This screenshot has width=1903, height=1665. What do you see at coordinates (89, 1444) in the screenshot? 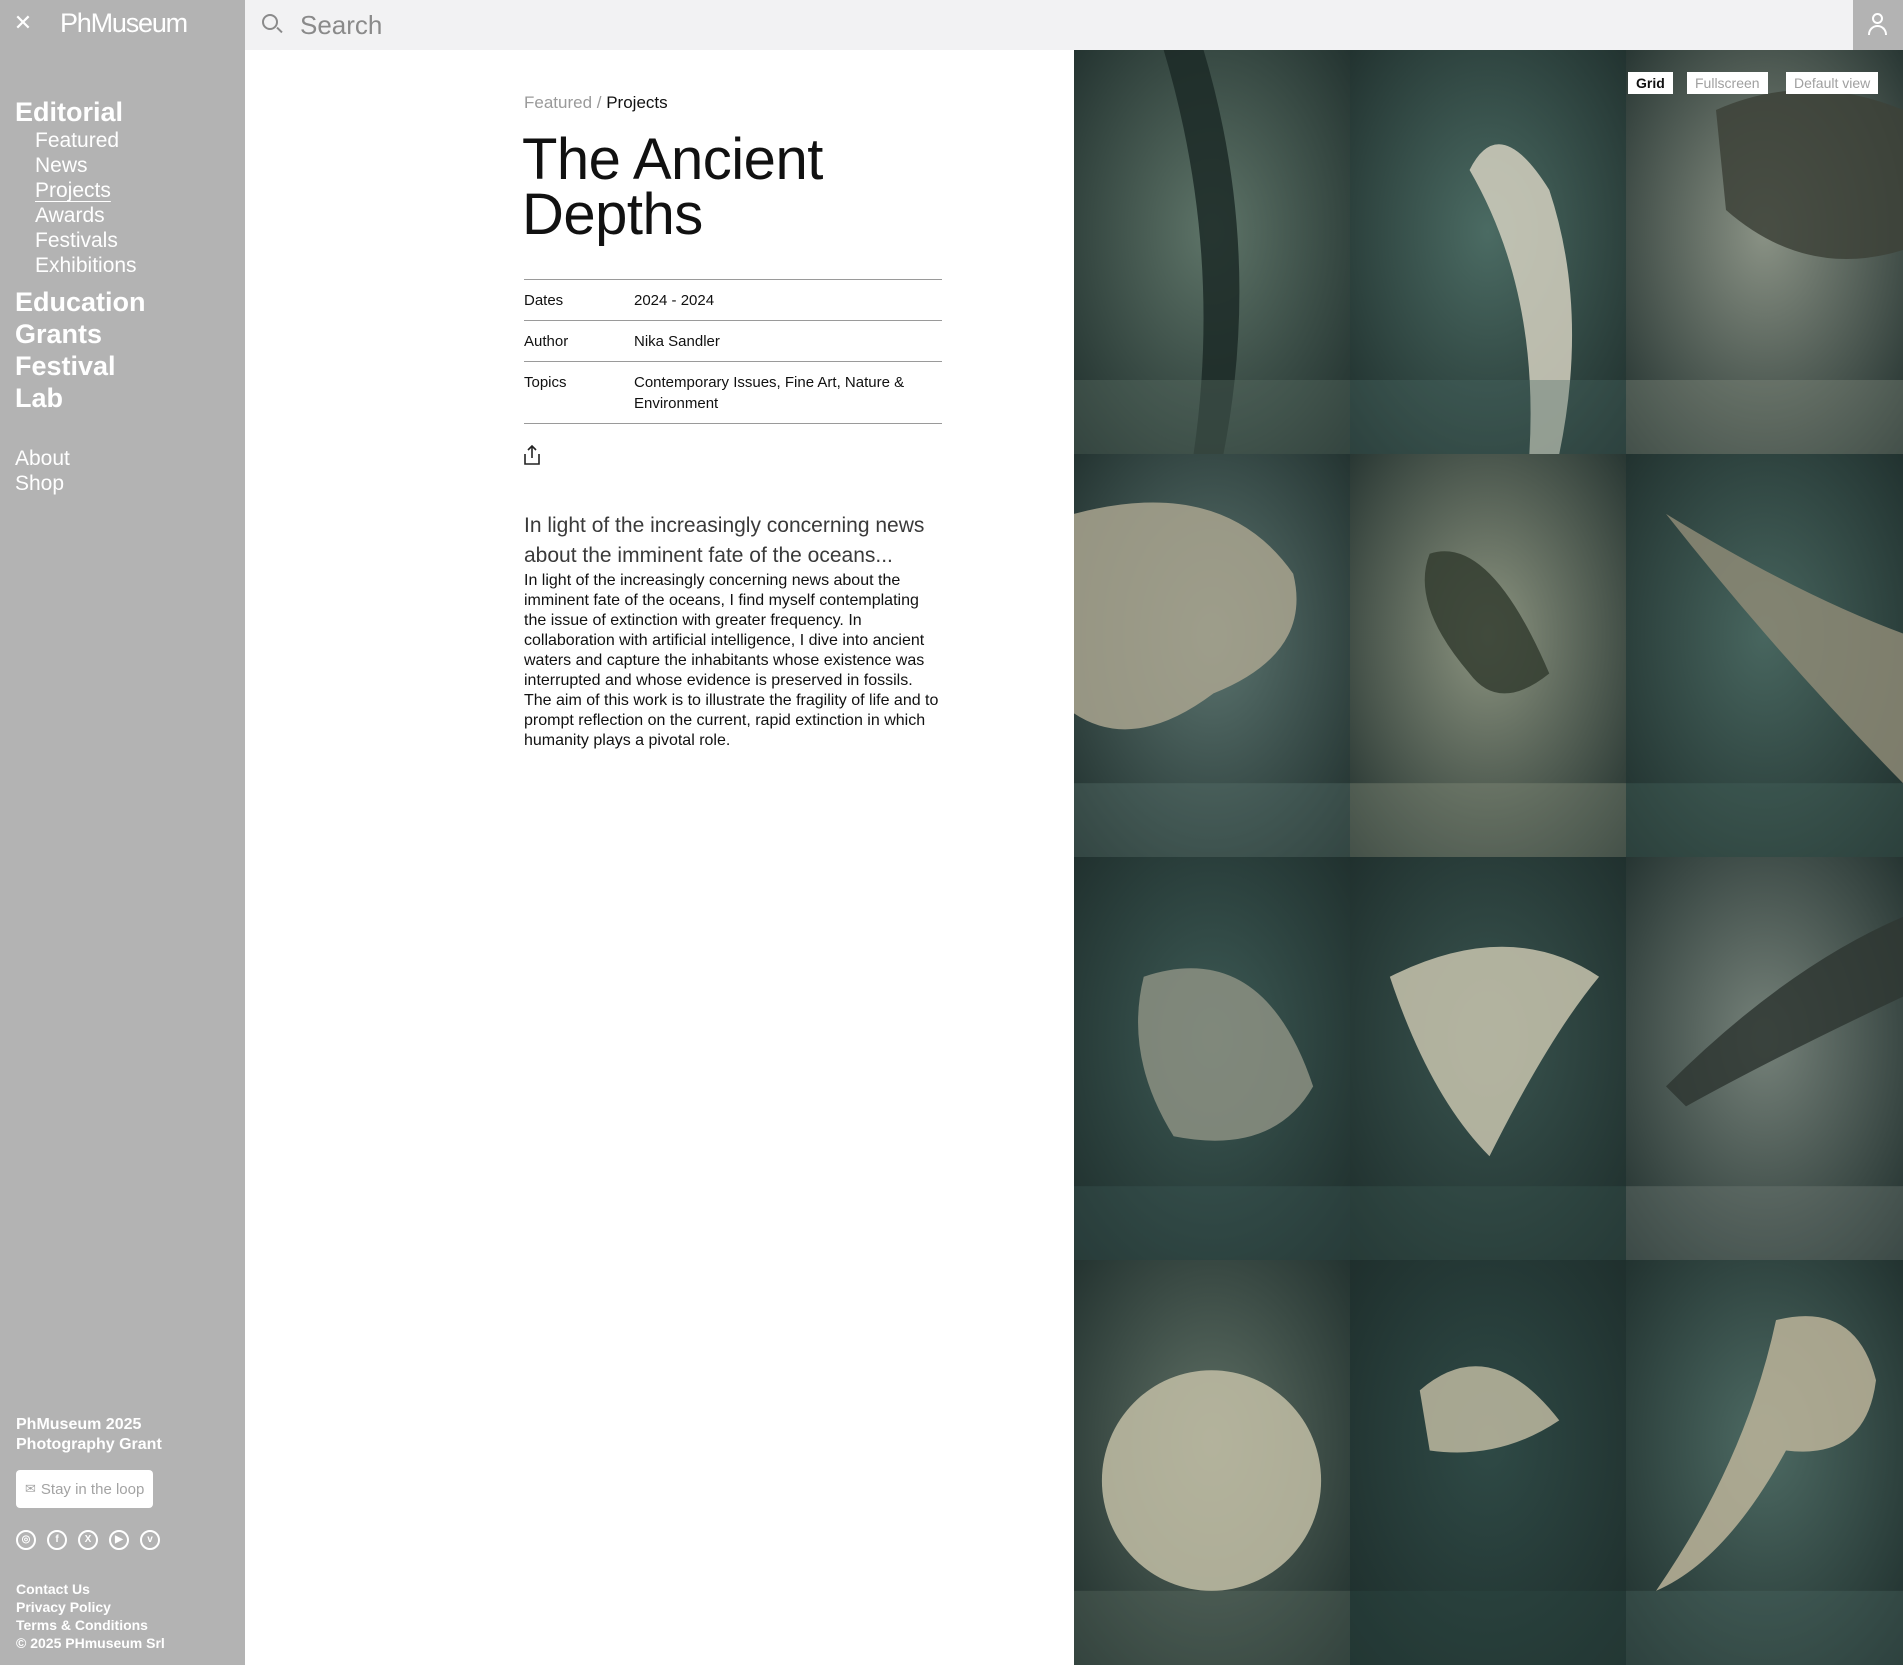
I see `promo-line-2: Photography Grant` at bounding box center [89, 1444].